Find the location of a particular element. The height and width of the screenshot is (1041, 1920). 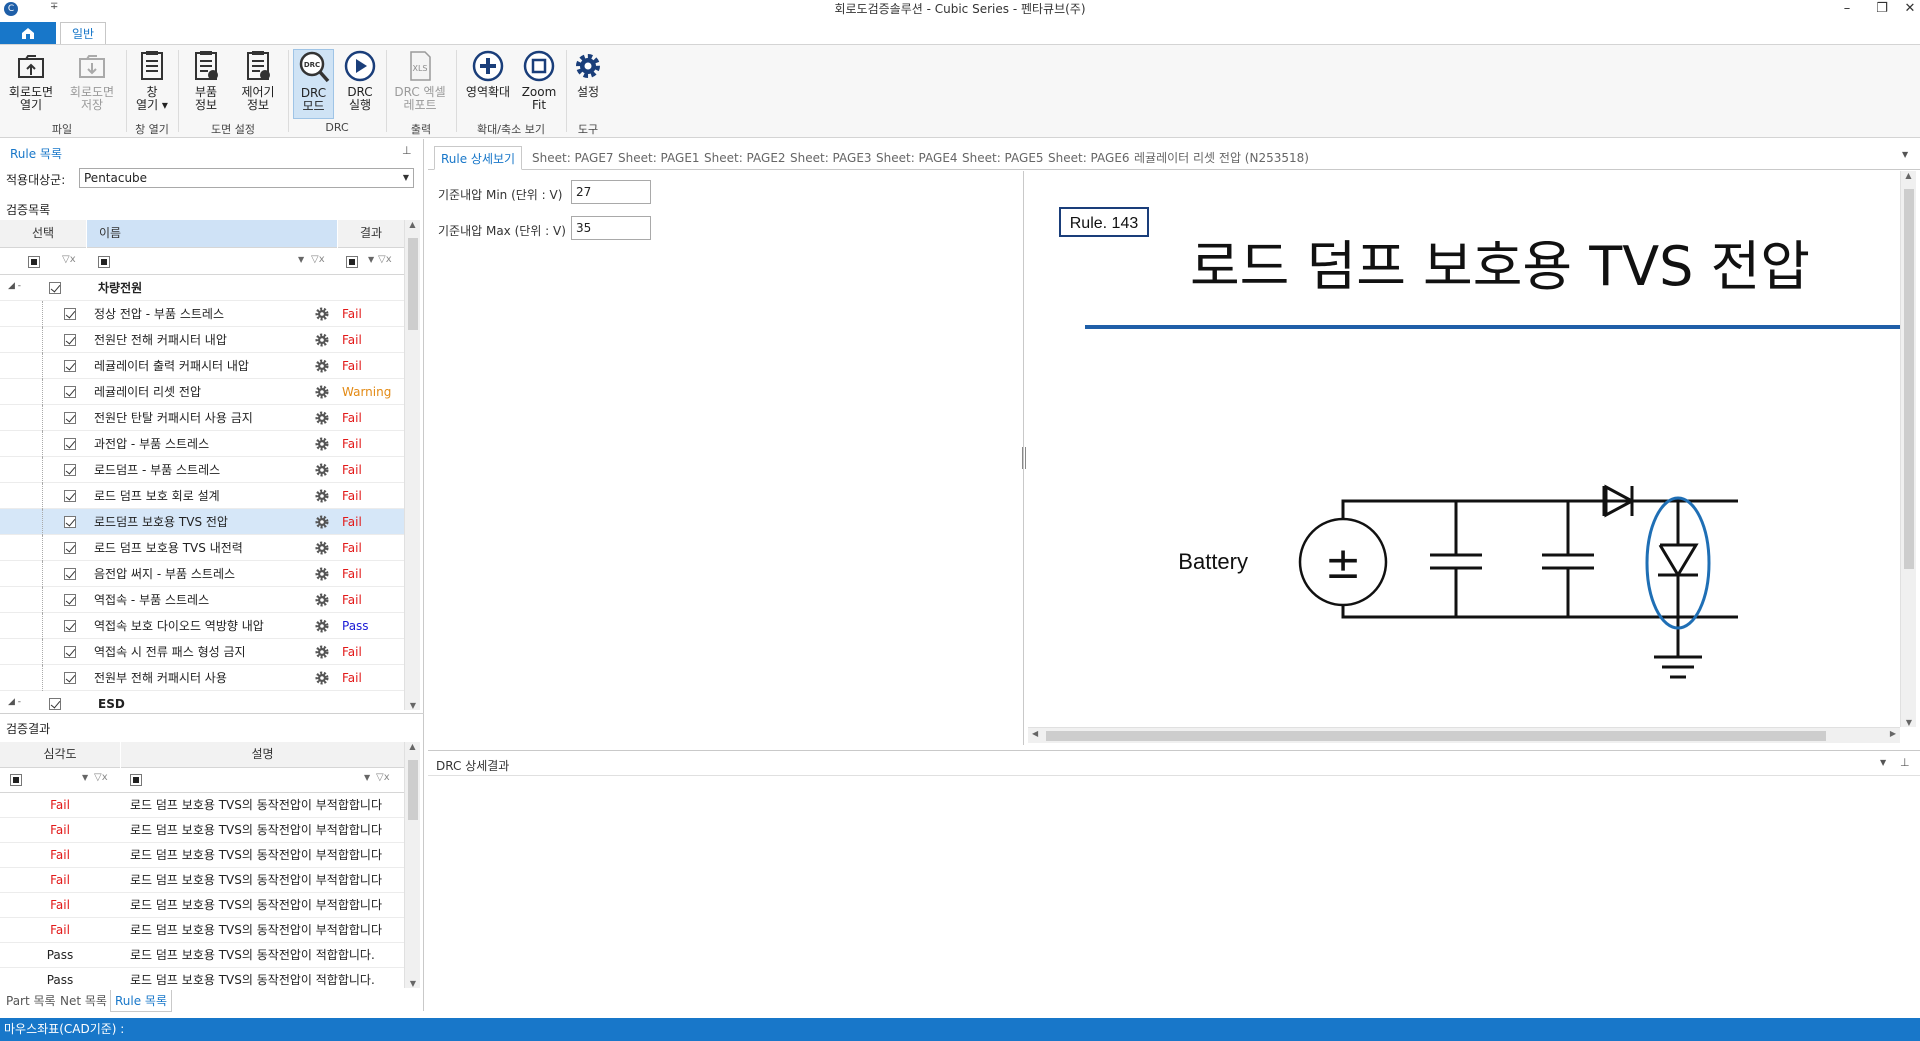

rule-row: 과전압 - 부품 스트레스 Fail is located at coordinates (202, 444).